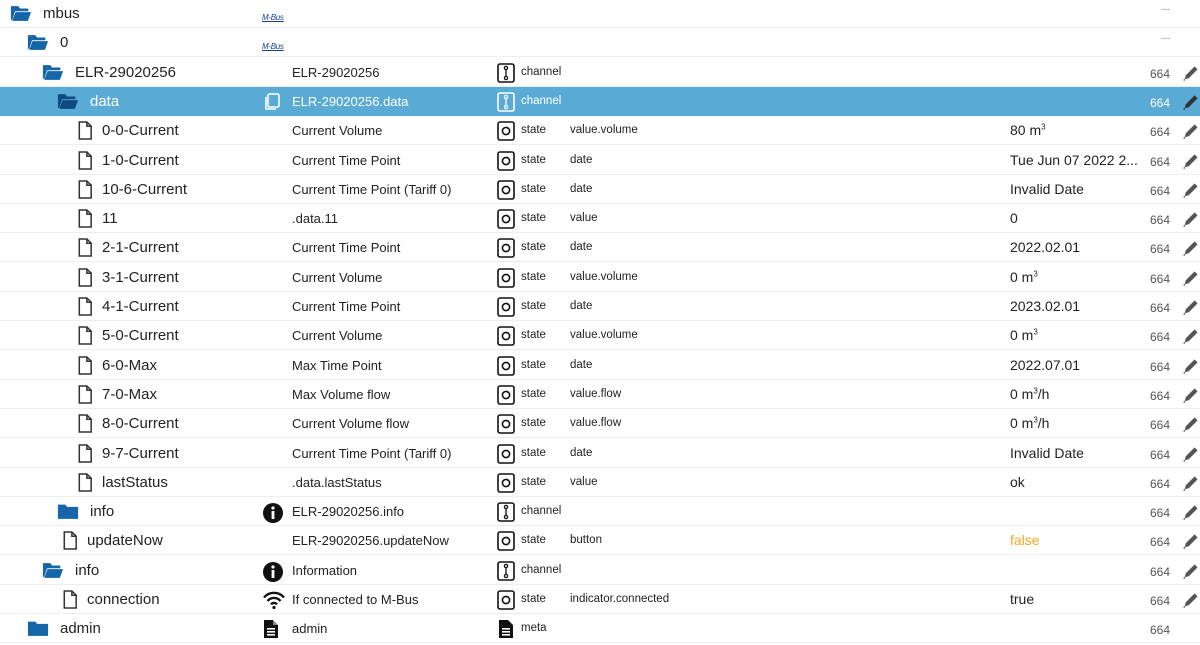  Describe the element at coordinates (600, 42) in the screenshot. I see `tree-row: 0 M-Bus ---` at that location.